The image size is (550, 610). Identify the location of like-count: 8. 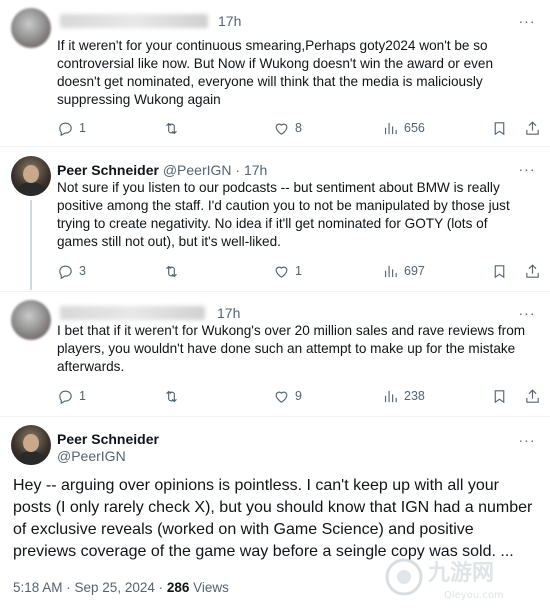
(298, 128).